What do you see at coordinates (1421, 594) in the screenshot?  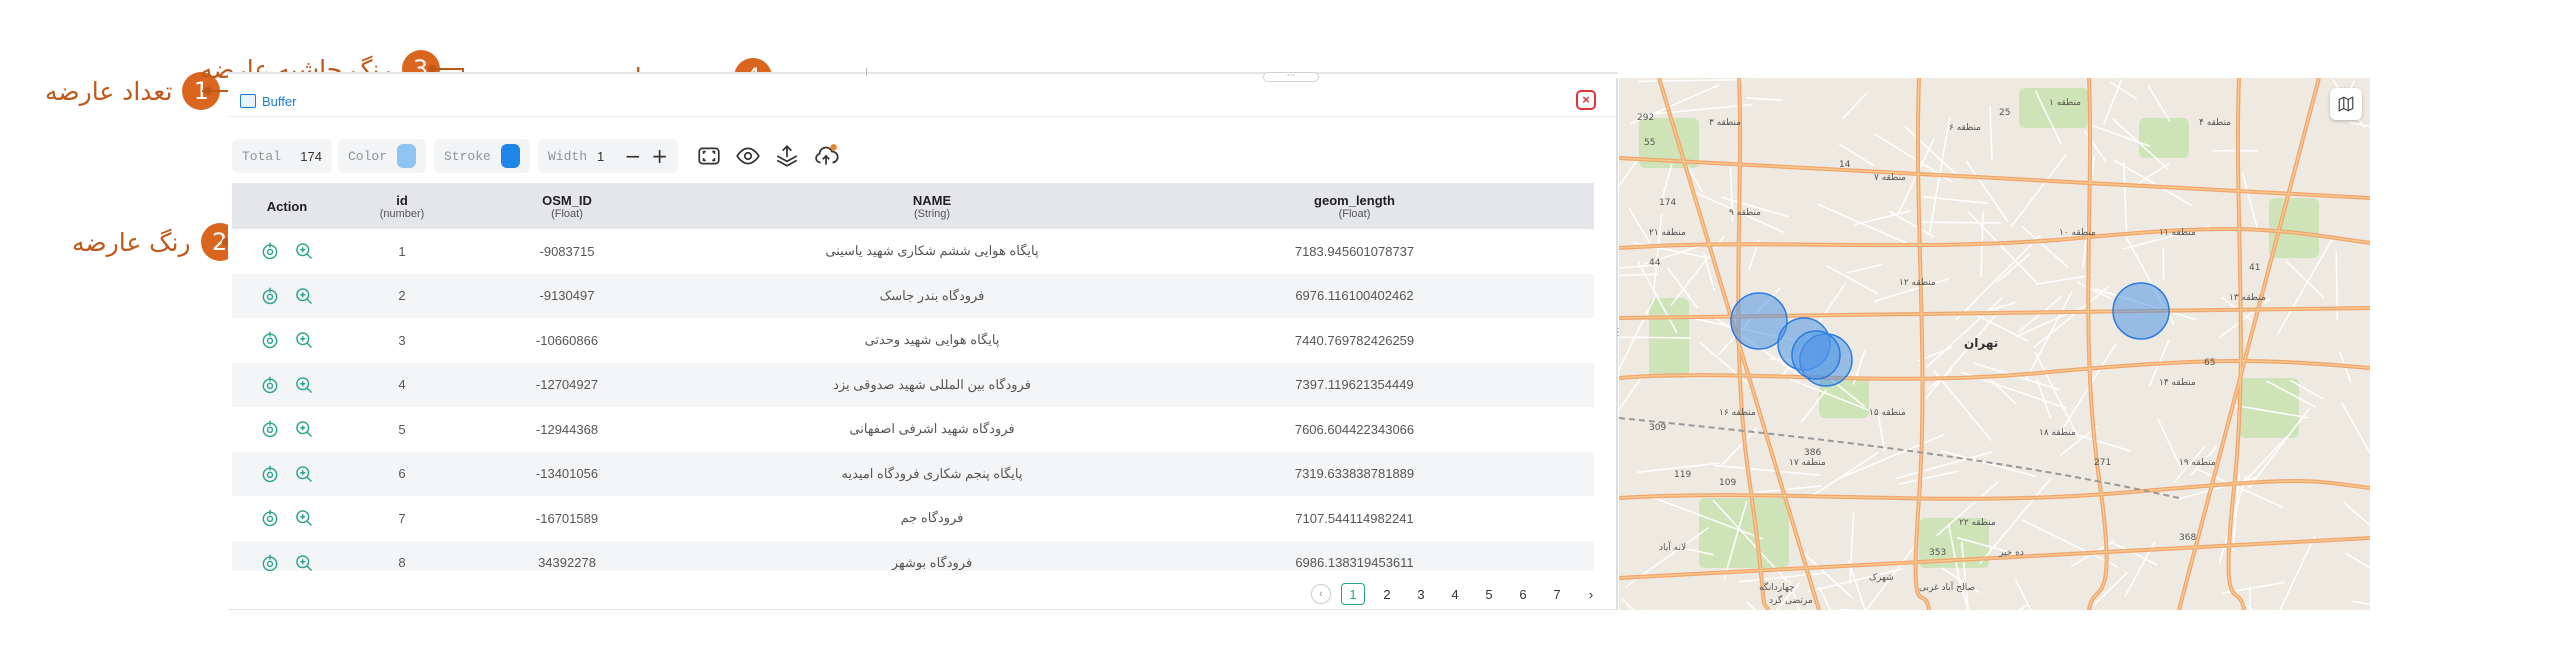 I see `page-button: 3` at bounding box center [1421, 594].